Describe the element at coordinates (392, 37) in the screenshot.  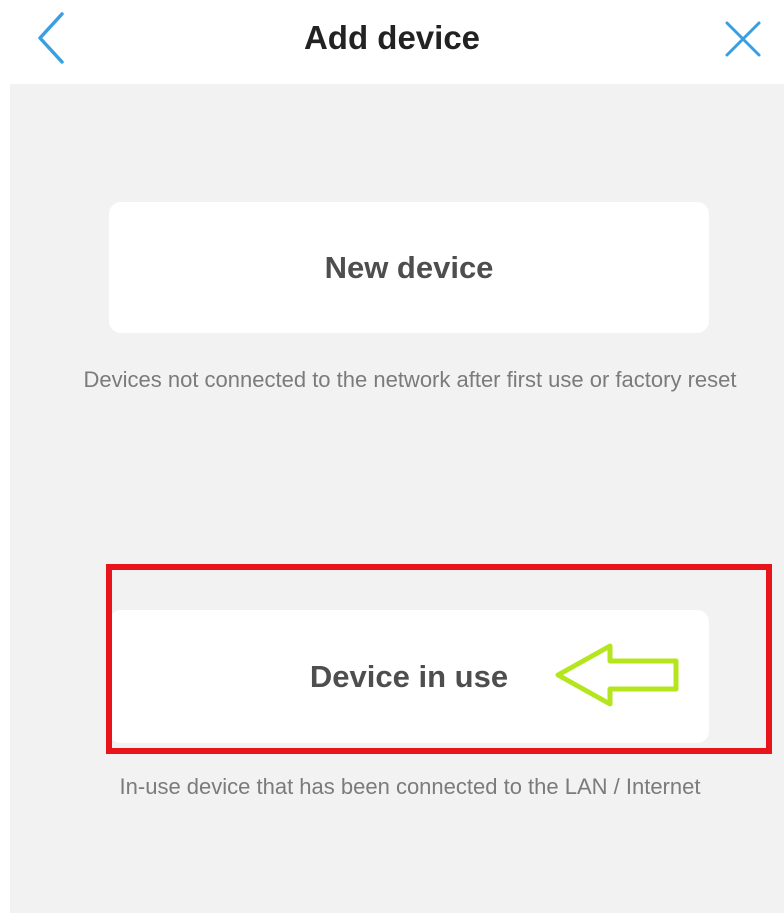
I see `page-title: Add device` at that location.